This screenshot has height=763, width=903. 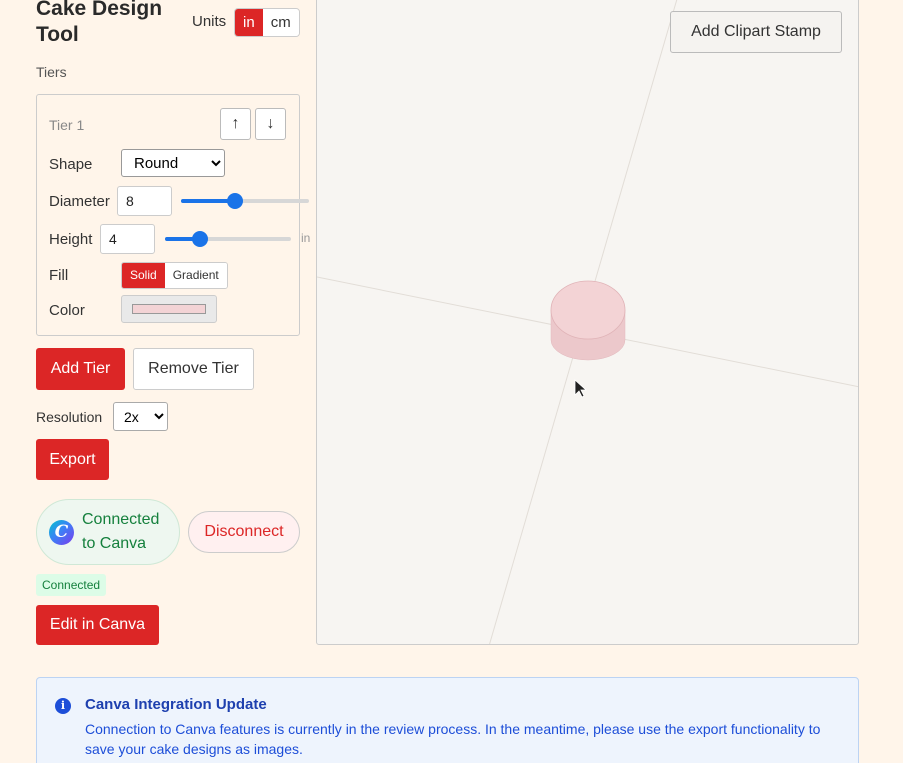 I want to click on notice-title: Canva Integration Update, so click(x=176, y=704).